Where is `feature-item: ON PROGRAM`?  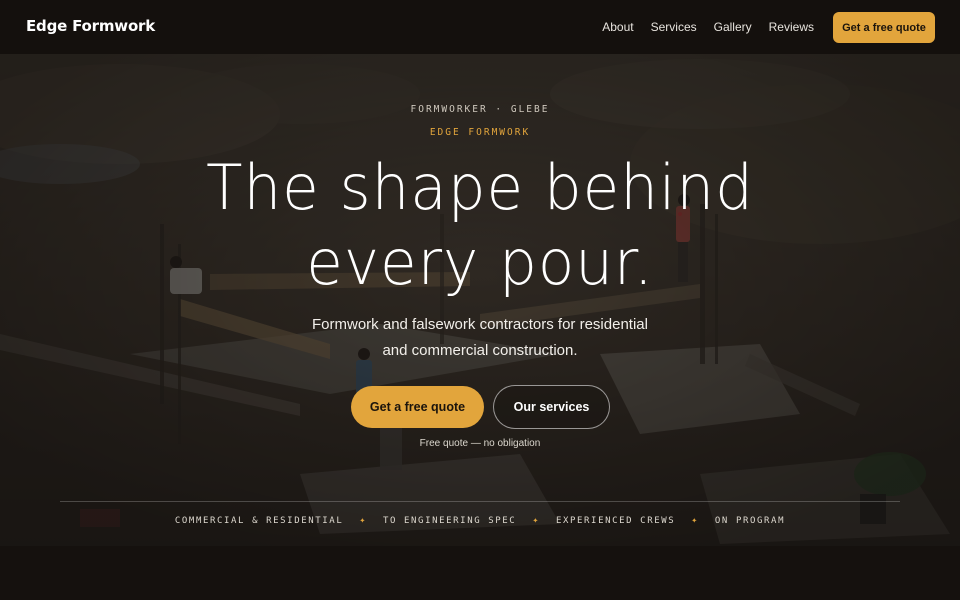
feature-item: ON PROGRAM is located at coordinates (750, 520).